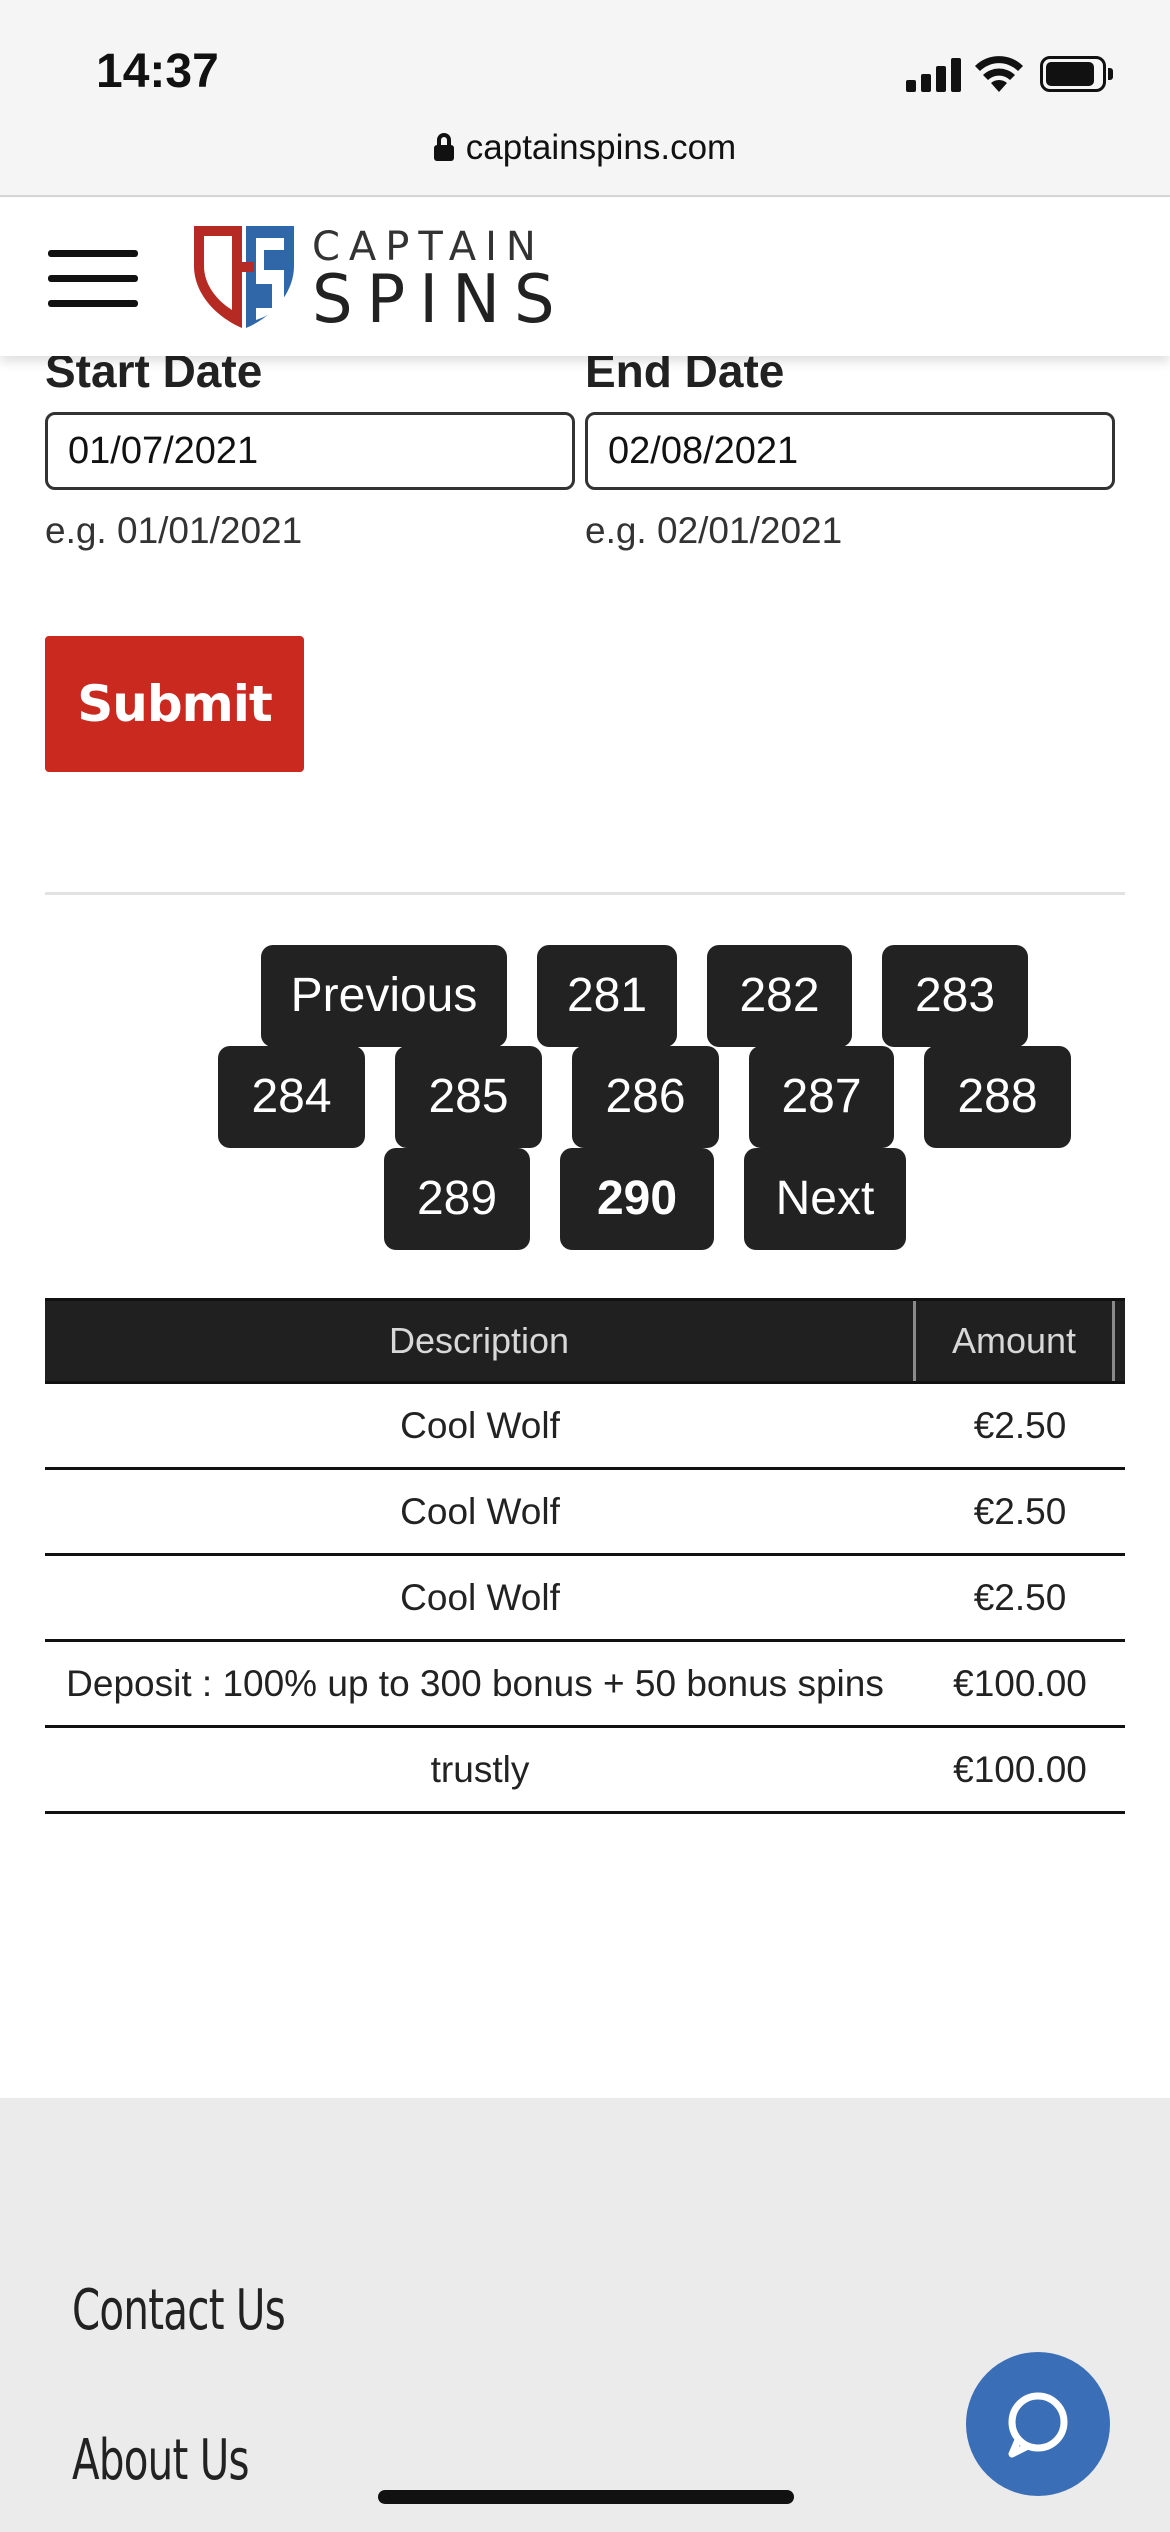 This screenshot has height=2532, width=1170. Describe the element at coordinates (457, 1199) in the screenshot. I see `page-289-button: 289` at that location.